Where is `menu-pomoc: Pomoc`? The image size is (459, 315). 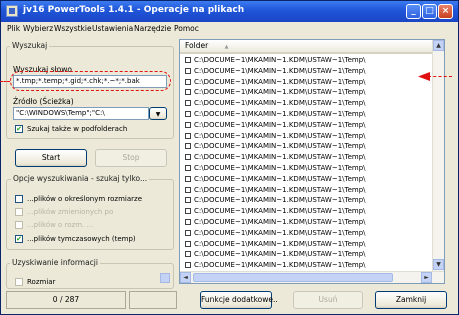 menu-pomoc: Pomoc is located at coordinates (186, 28).